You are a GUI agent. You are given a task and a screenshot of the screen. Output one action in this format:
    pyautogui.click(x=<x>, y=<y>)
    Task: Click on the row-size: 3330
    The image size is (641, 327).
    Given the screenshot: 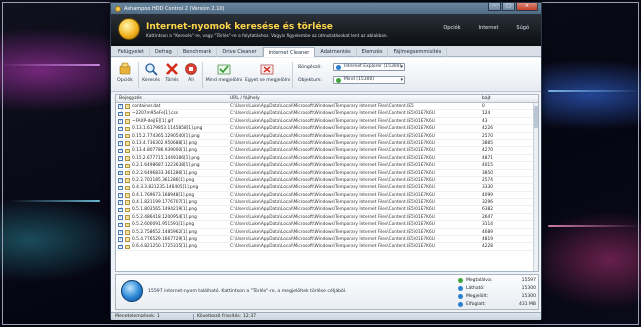 What is the action you would take?
    pyautogui.click(x=487, y=188)
    